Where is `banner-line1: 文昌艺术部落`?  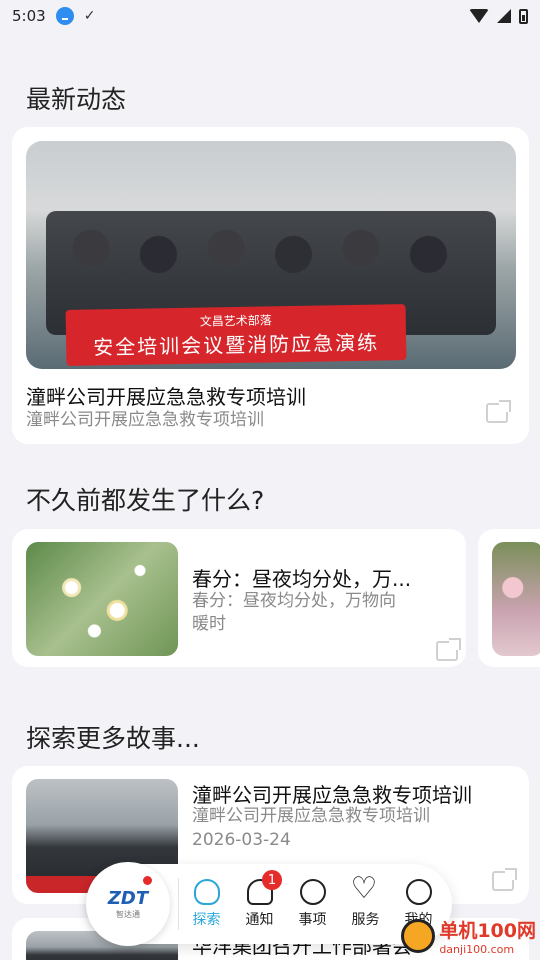
banner-line1: 文昌艺术部落 is located at coordinates (235, 321).